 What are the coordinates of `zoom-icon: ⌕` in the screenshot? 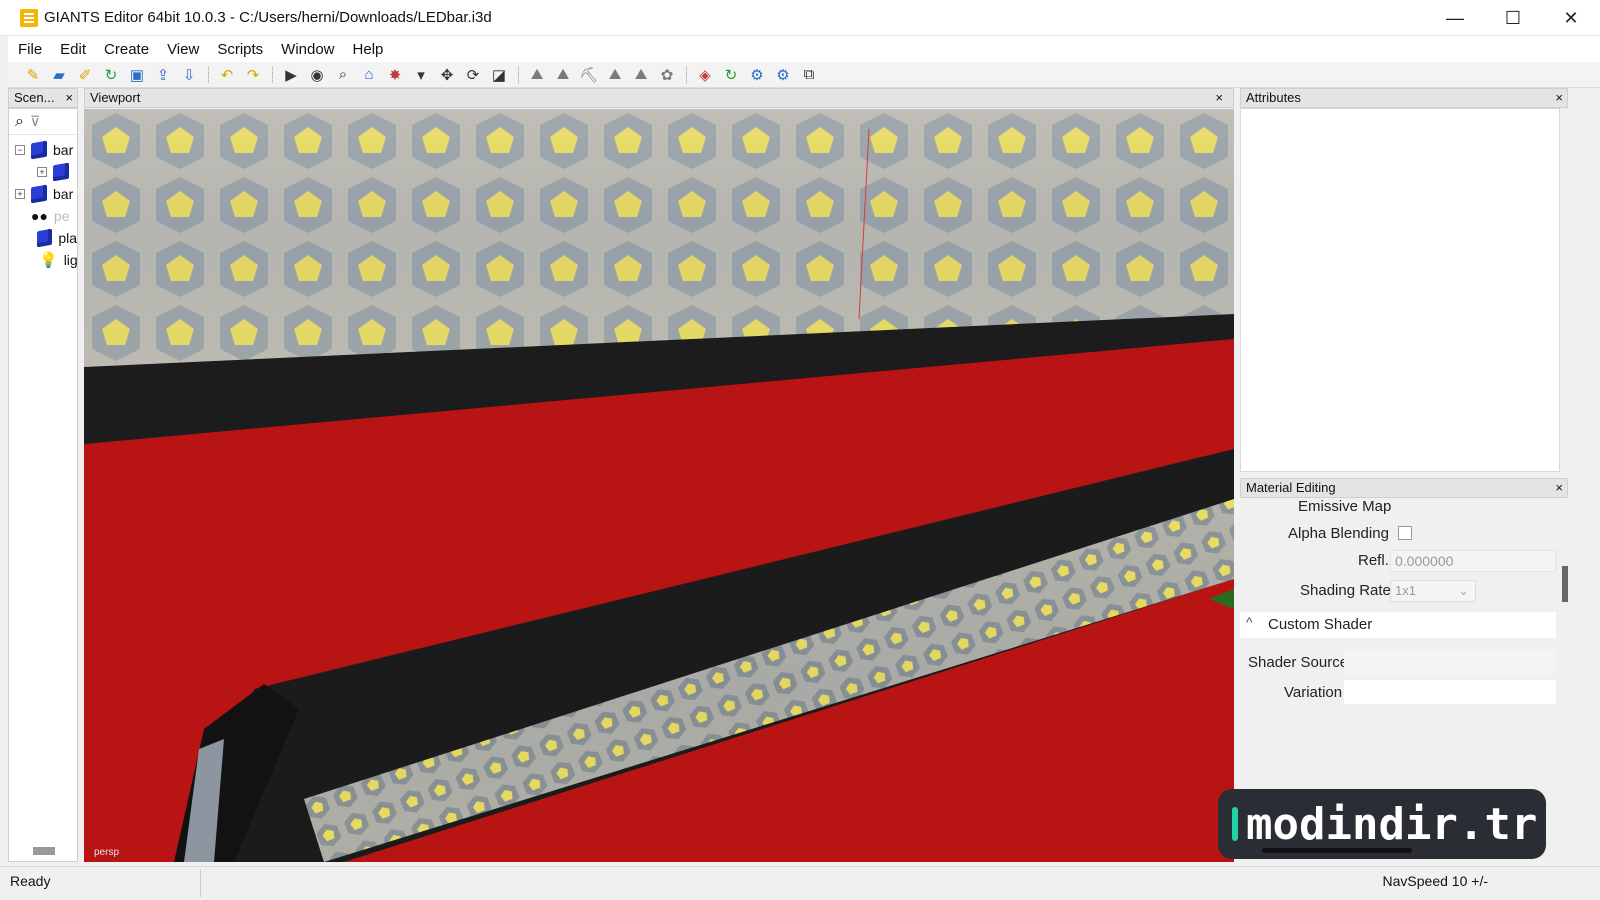 It's located at (343, 75).